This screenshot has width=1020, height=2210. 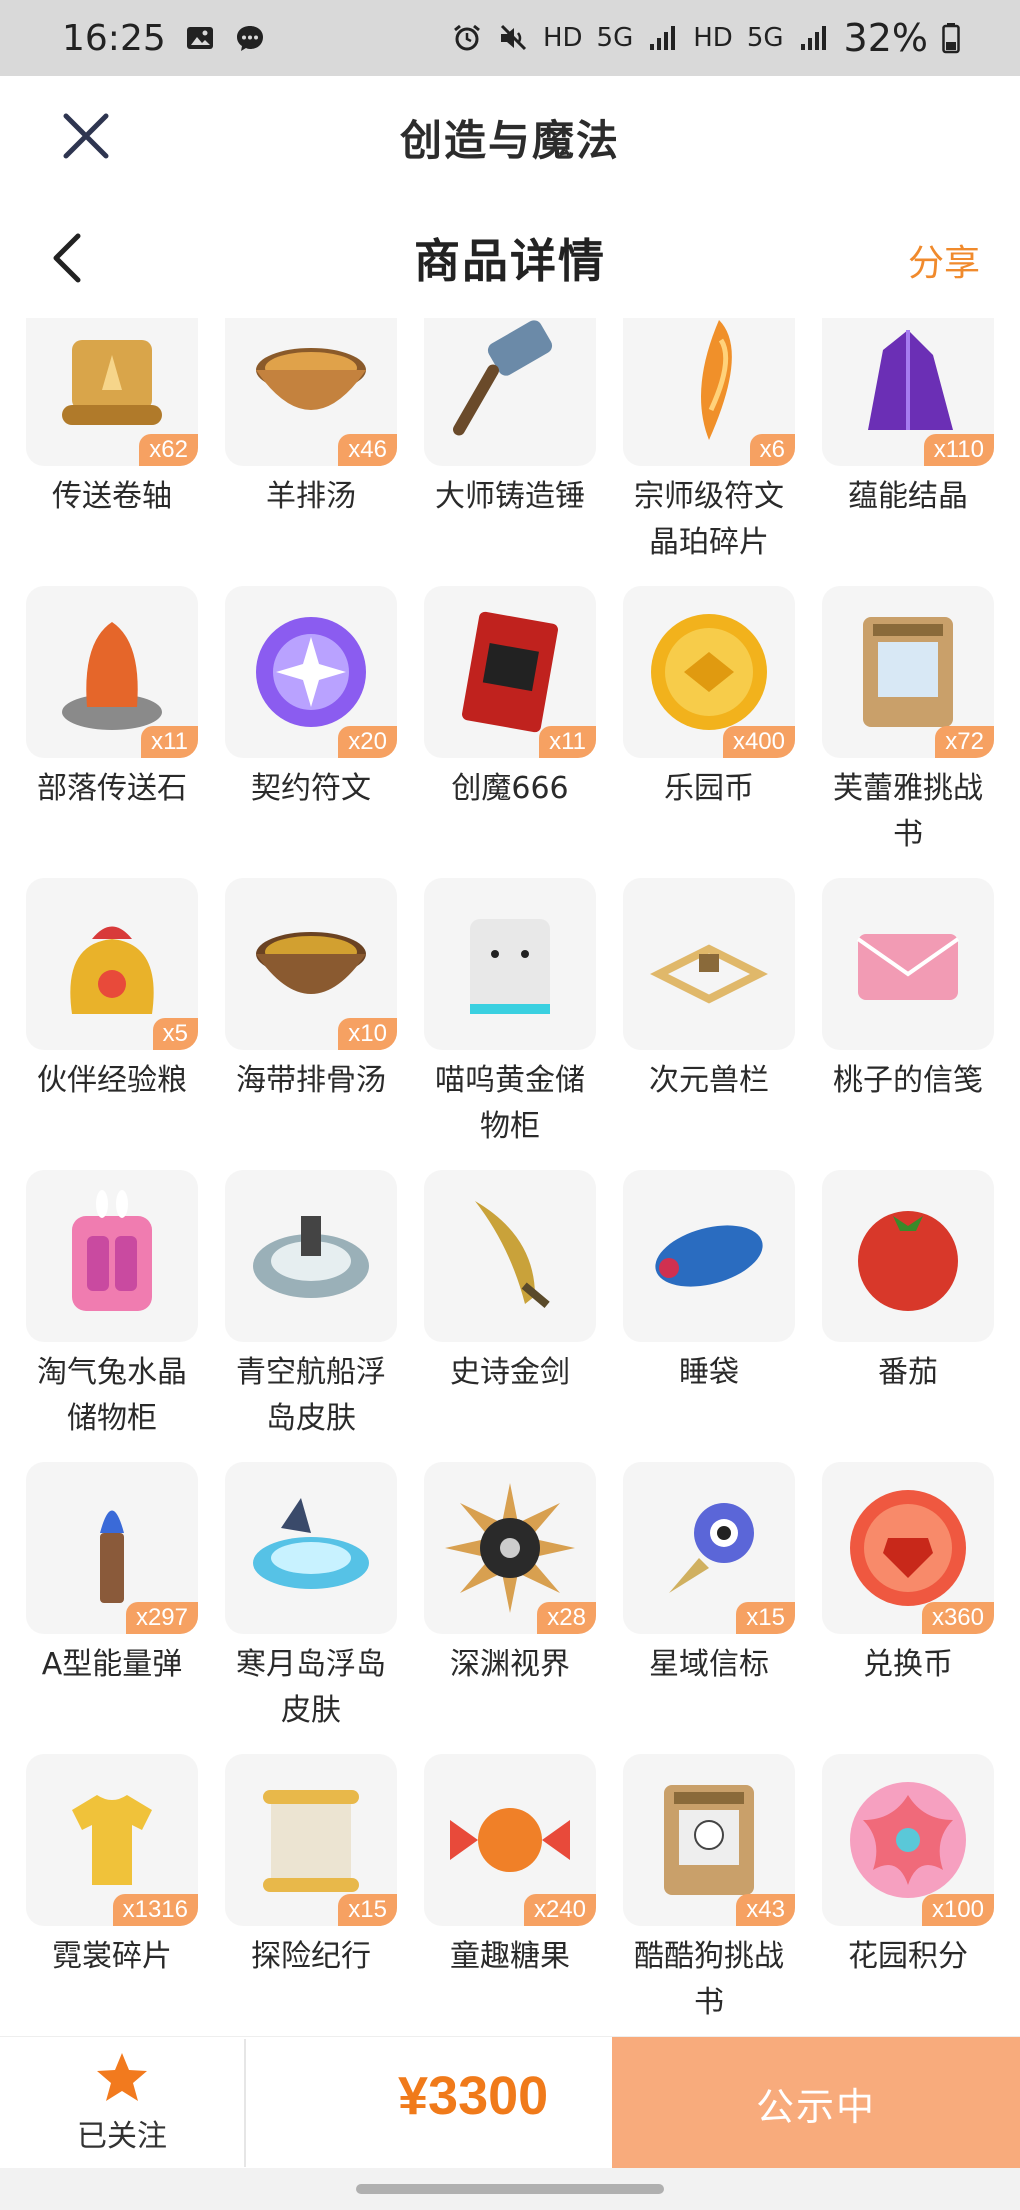 I want to click on status-bar: 16:25 HD 5G HD 5G 32%, so click(x=510, y=38).